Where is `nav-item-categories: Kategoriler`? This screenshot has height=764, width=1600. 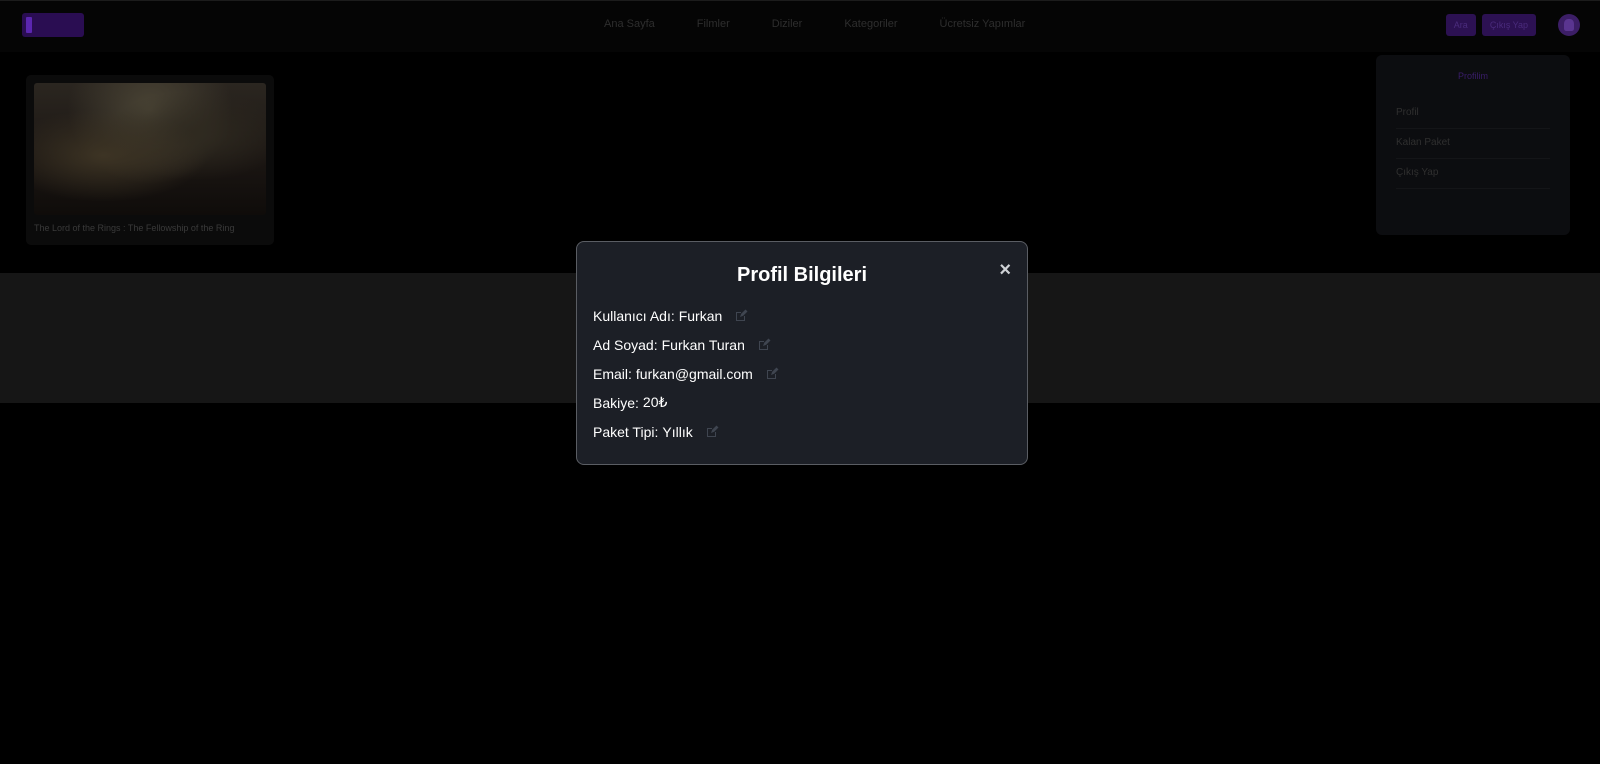 nav-item-categories: Kategoriler is located at coordinates (870, 24).